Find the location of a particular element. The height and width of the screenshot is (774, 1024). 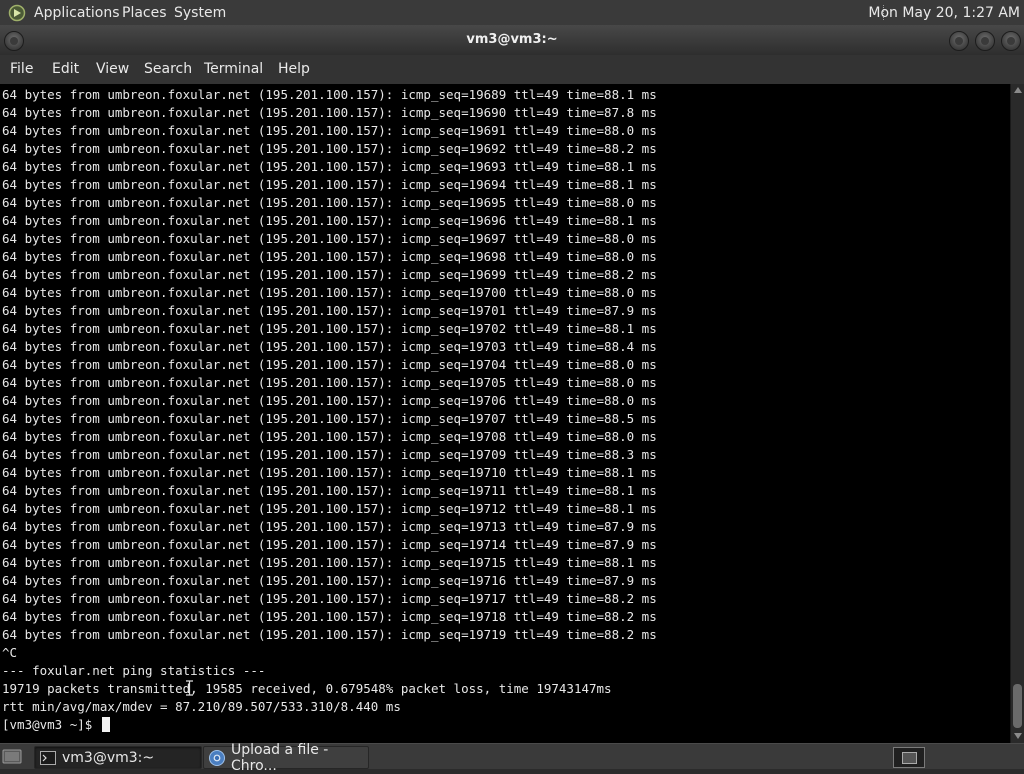

window-title: vm3@vm3:~ is located at coordinates (512, 39).